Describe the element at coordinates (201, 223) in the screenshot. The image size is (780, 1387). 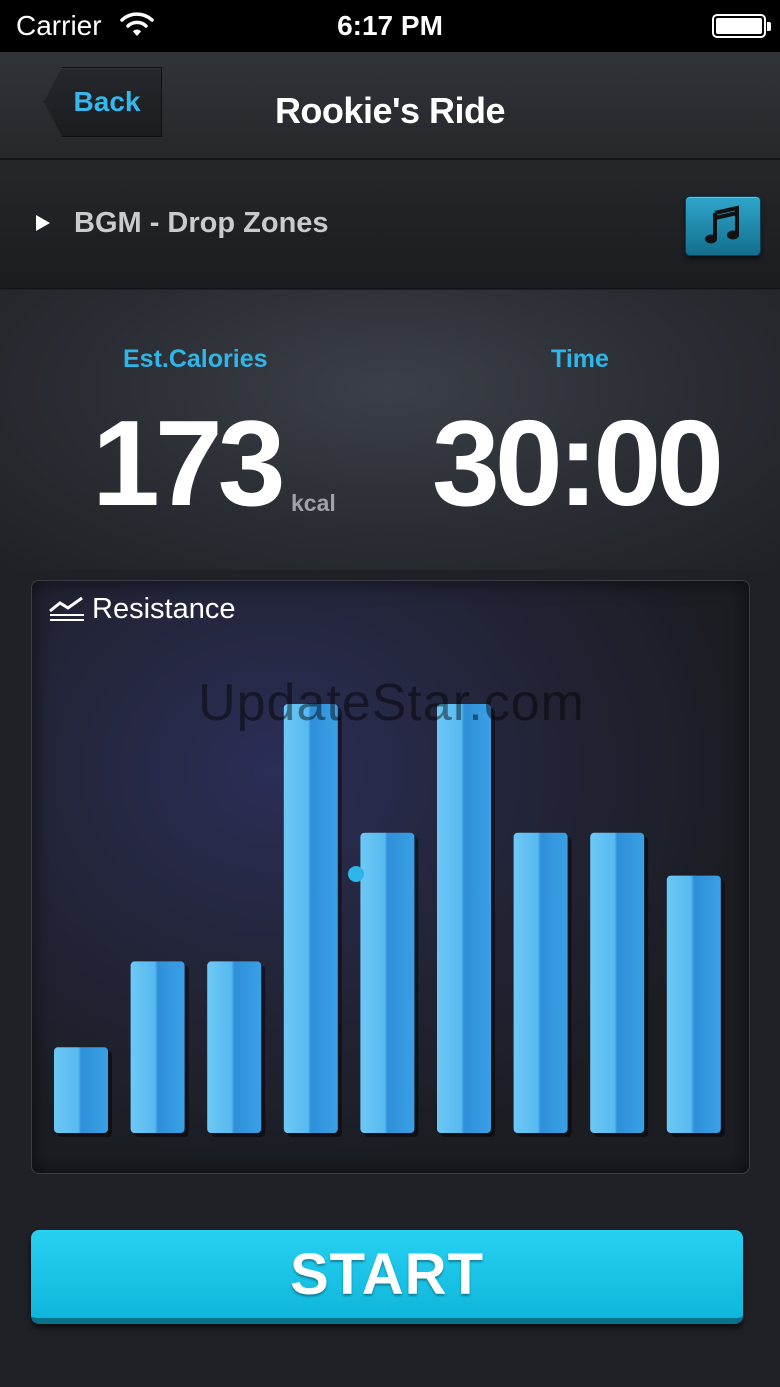
I see `bgm-track-label: BGM - Drop Zones` at that location.